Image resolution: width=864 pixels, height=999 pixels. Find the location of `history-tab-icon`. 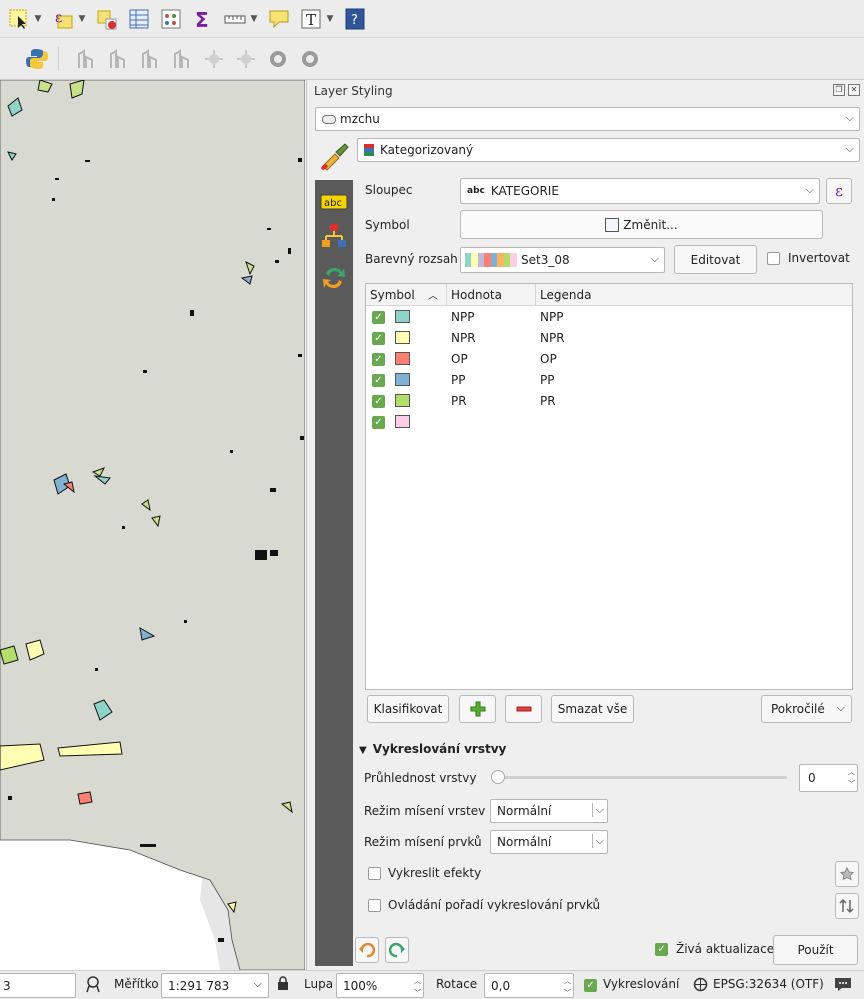

history-tab-icon is located at coordinates (334, 278).